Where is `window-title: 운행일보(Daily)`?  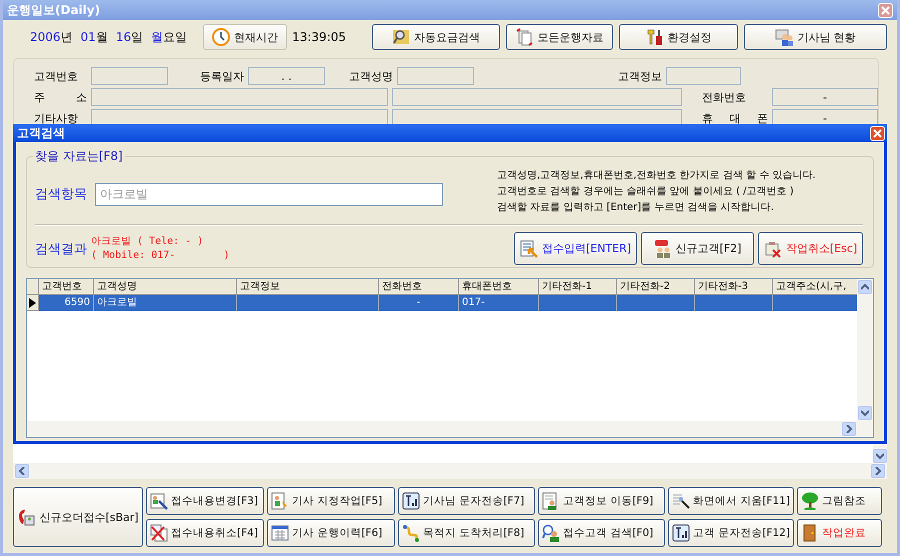
window-title: 운행일보(Daily) is located at coordinates (53, 10).